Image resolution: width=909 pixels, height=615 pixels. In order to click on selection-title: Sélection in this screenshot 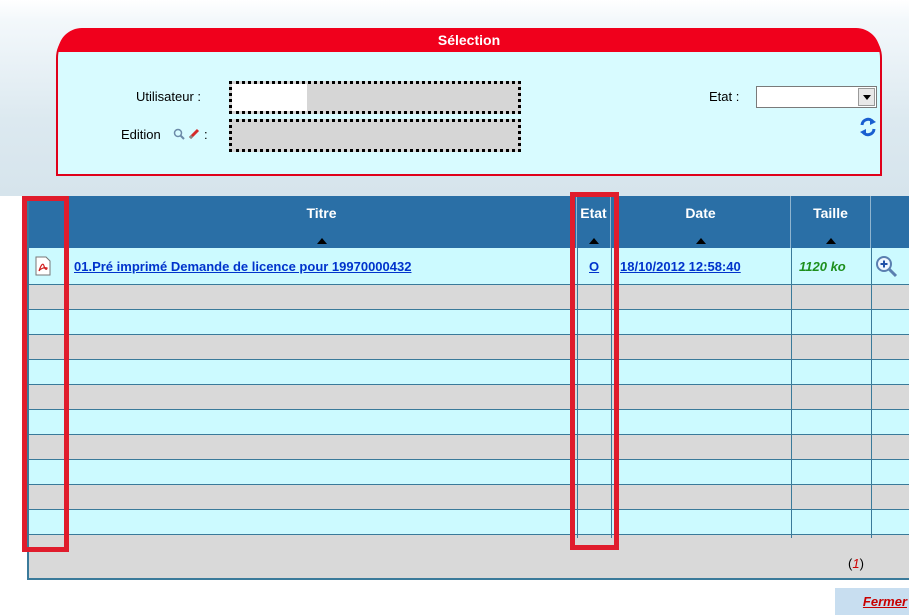, I will do `click(469, 40)`.